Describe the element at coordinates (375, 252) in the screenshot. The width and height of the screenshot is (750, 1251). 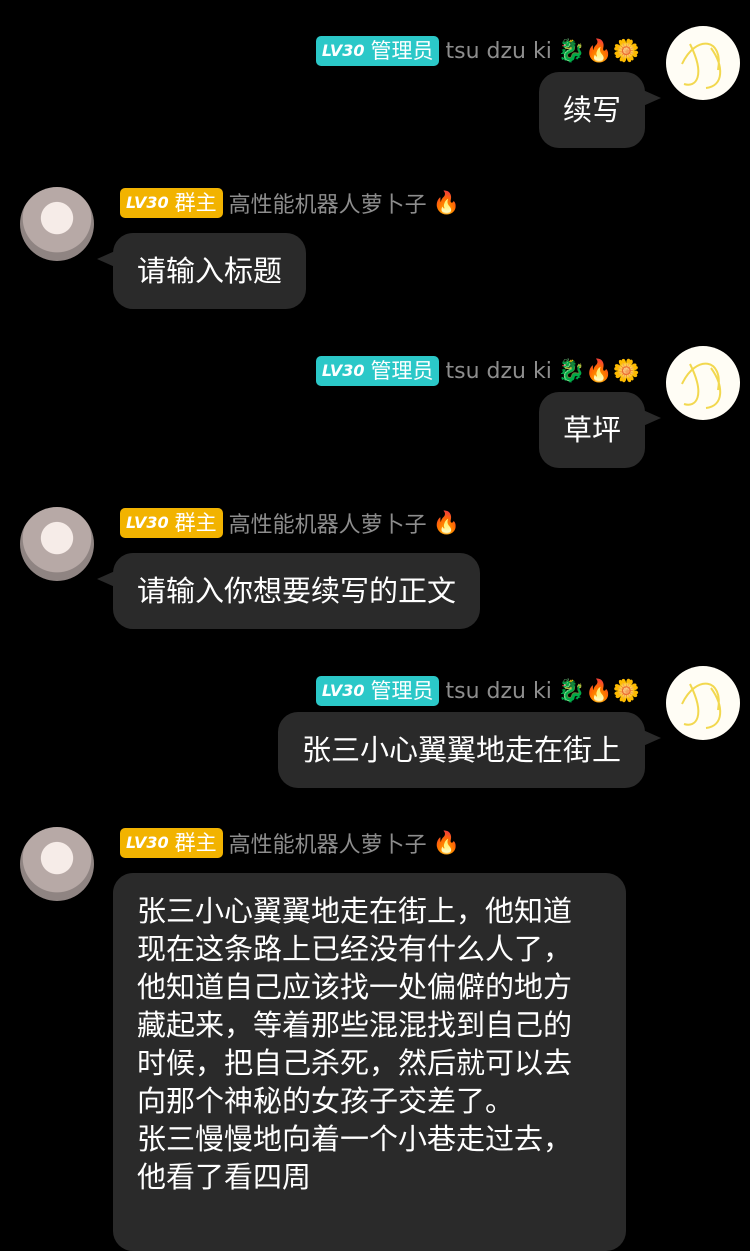
I see `message-row: LV30 群主 高性能机器人萝卜子 🔥 请输入标题` at that location.